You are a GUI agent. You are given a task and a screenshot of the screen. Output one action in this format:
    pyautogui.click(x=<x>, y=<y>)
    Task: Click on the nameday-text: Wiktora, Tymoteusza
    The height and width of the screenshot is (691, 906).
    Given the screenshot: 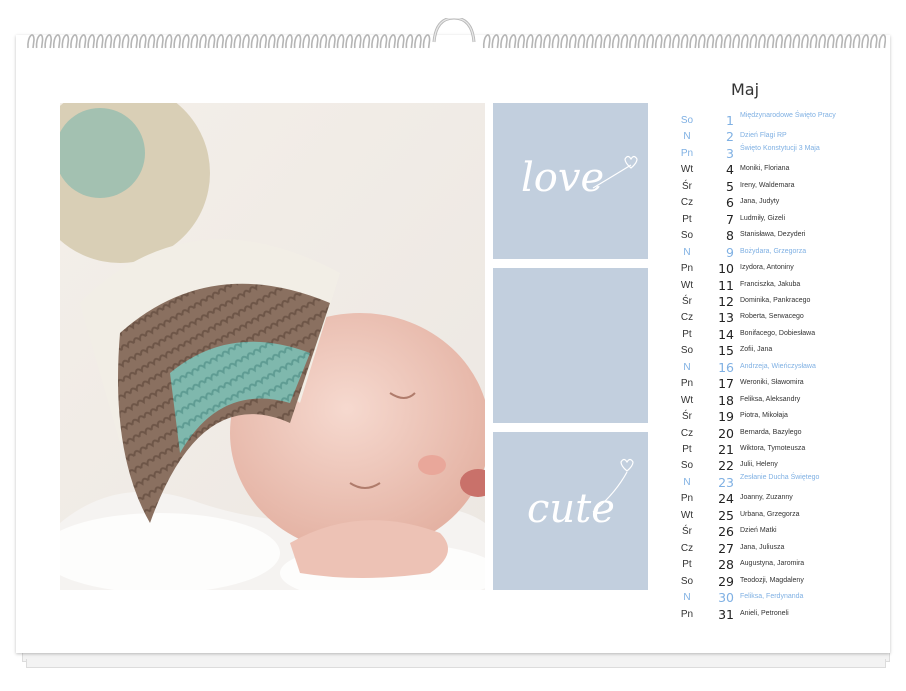 What is the action you would take?
    pyautogui.click(x=773, y=448)
    